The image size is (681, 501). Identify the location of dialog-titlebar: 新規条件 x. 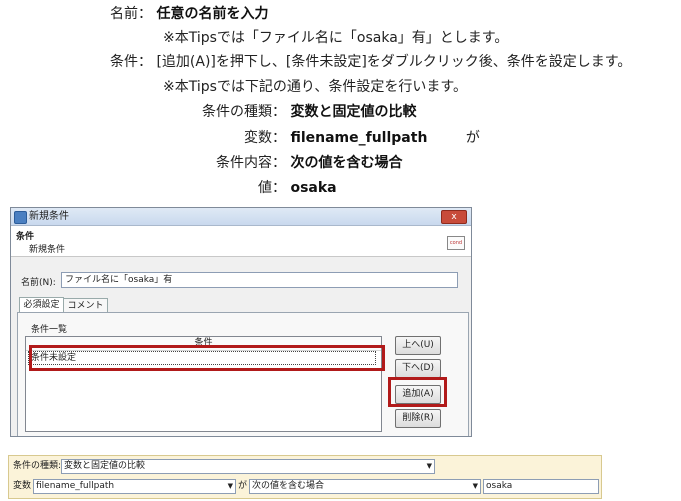
(241, 217).